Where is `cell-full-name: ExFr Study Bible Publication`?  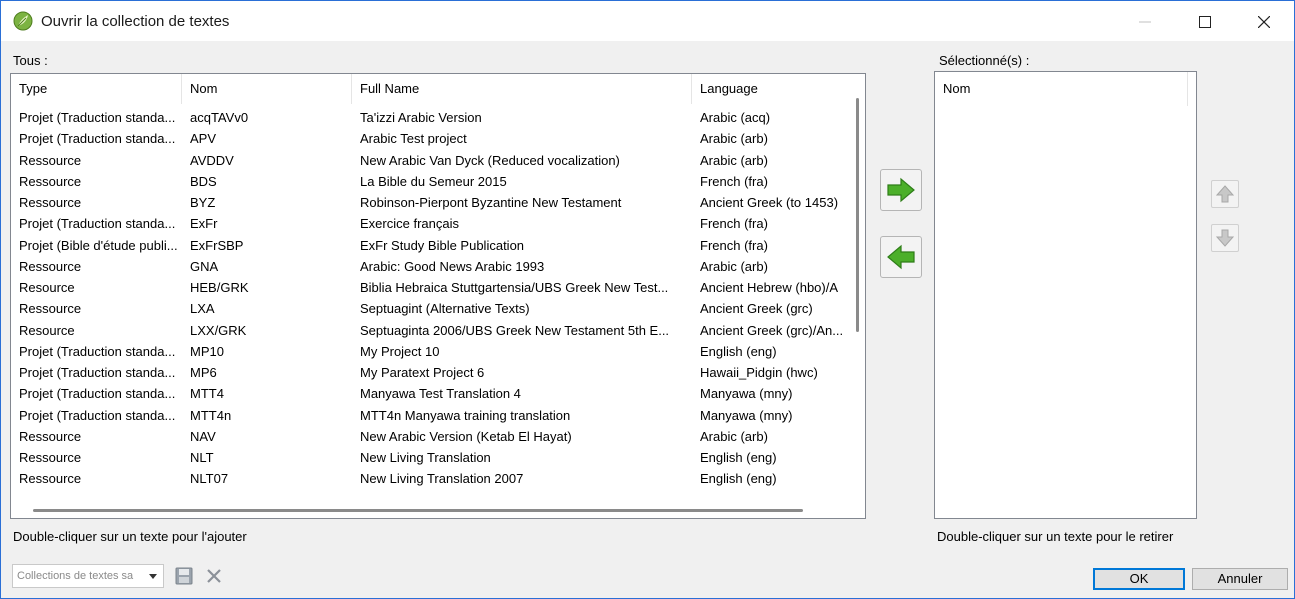 cell-full-name: ExFr Study Bible Publication is located at coordinates (442, 245).